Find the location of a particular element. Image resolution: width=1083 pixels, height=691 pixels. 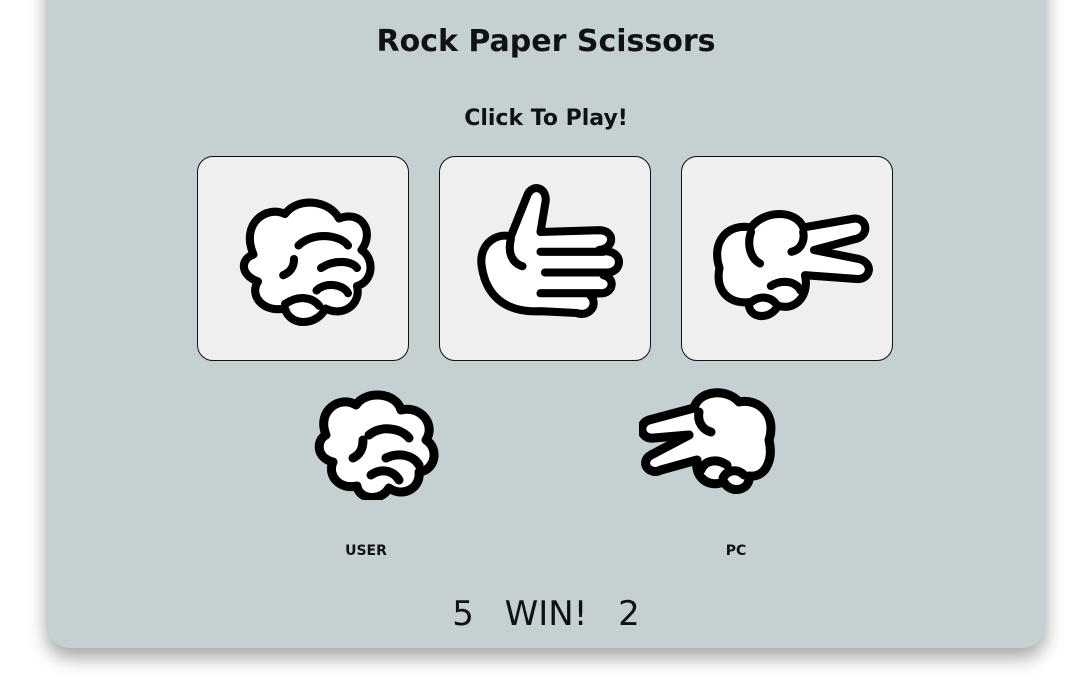

pc-choice-display is located at coordinates (713, 440).